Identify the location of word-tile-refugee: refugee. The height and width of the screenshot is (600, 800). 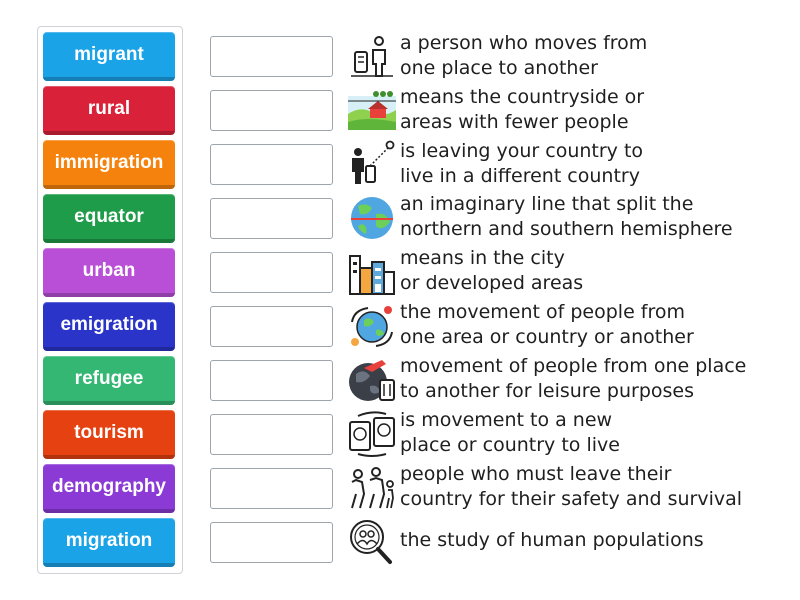
(109, 380).